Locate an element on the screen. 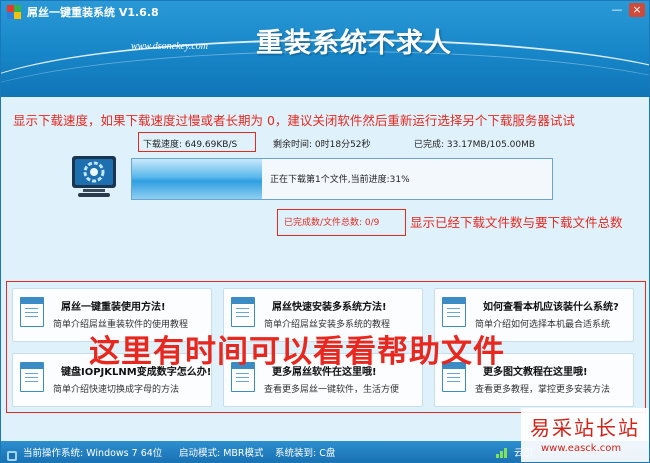  install-target: 系统装到: C盘 is located at coordinates (305, 453).